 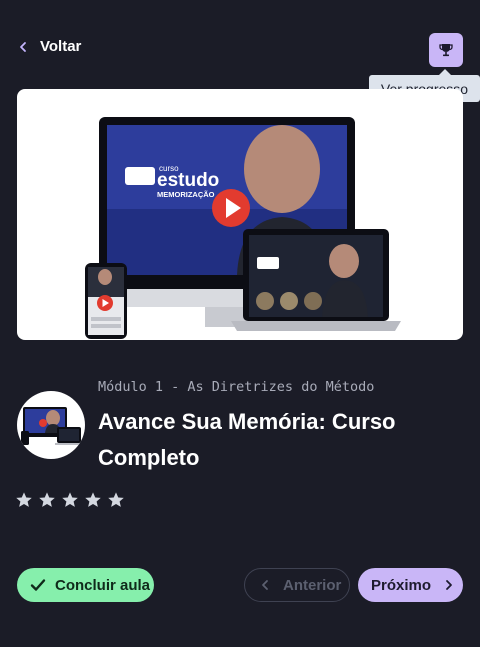 I want to click on trophy-icon, so click(x=446, y=50).